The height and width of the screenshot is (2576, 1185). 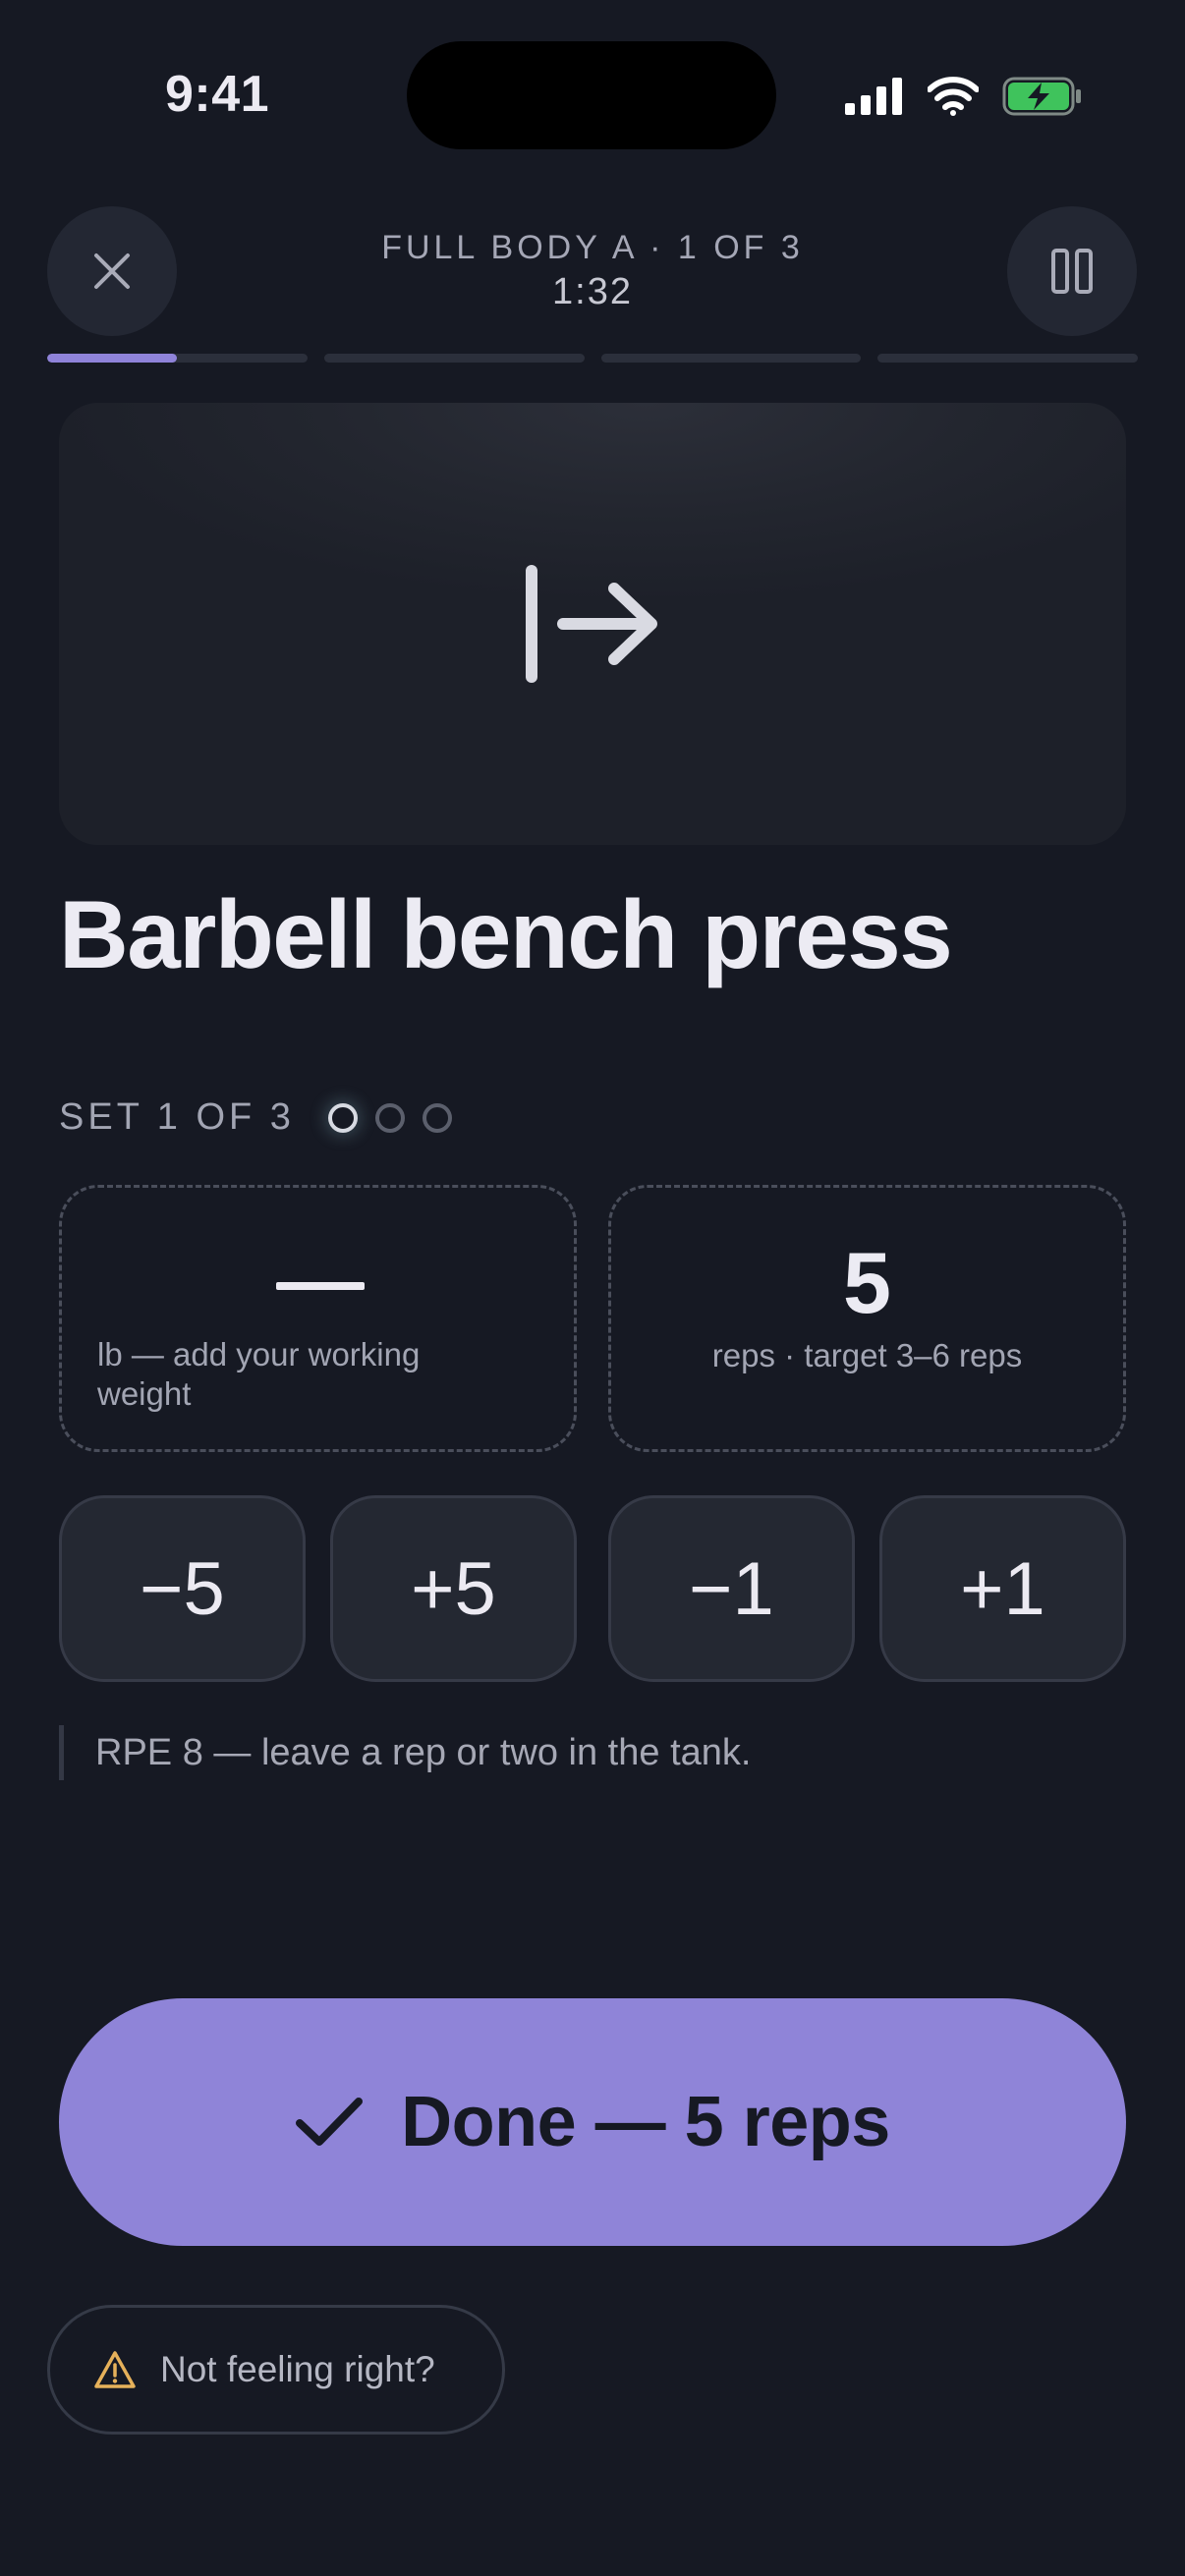 I want to click on done-button: Done — 5 reps, so click(x=592, y=2122).